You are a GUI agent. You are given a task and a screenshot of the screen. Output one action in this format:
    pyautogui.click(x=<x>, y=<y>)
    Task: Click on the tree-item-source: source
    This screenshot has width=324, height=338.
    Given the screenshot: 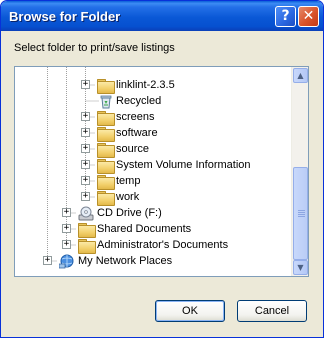 What is the action you would take?
    pyautogui.click(x=123, y=149)
    